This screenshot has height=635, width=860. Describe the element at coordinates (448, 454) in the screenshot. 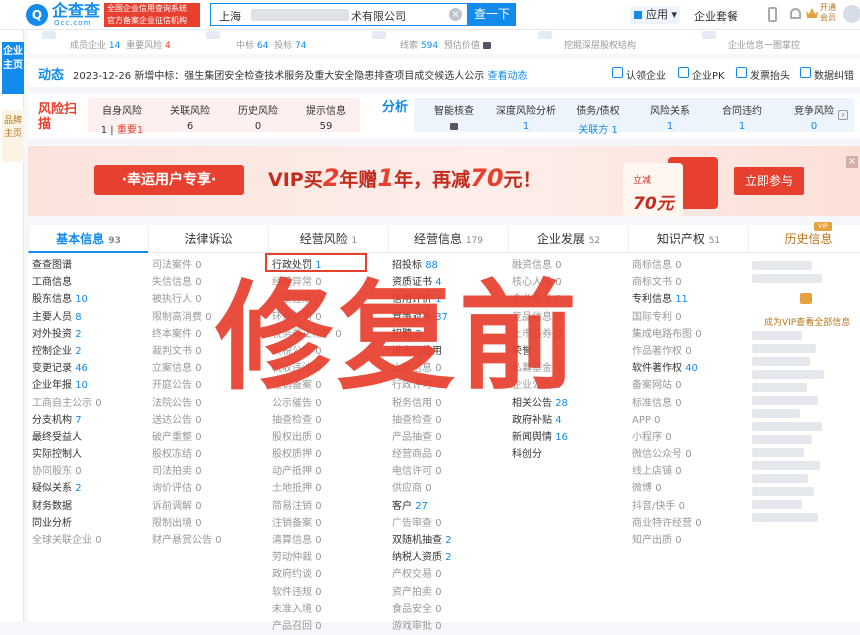

I see `list-item: 经营商品 0` at that location.